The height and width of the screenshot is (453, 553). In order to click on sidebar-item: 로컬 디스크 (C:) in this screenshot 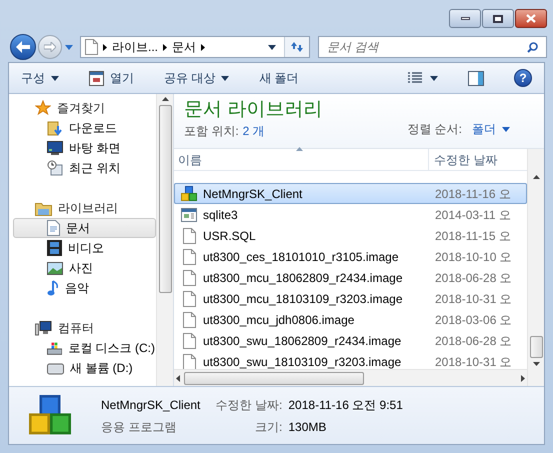, I will do `click(84, 348)`.